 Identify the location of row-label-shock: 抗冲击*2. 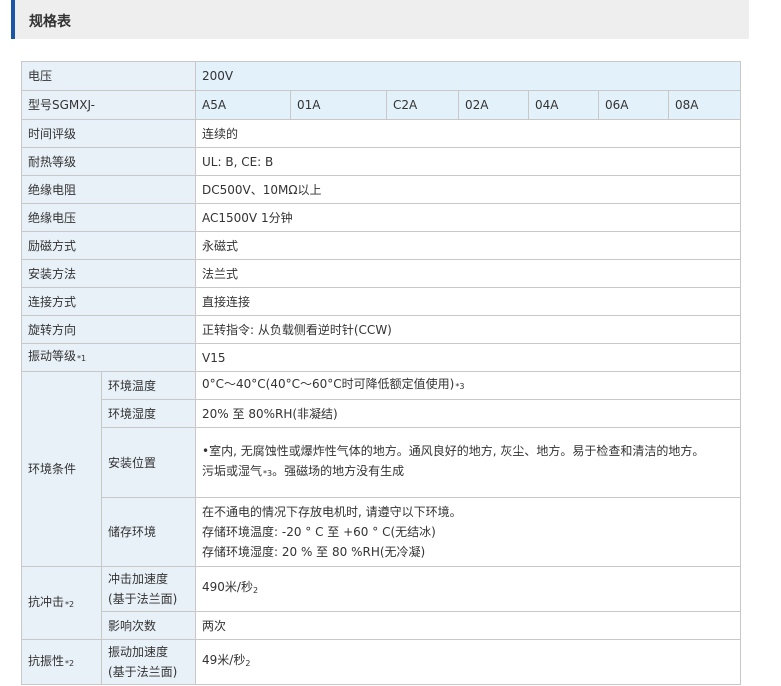
(61, 603).